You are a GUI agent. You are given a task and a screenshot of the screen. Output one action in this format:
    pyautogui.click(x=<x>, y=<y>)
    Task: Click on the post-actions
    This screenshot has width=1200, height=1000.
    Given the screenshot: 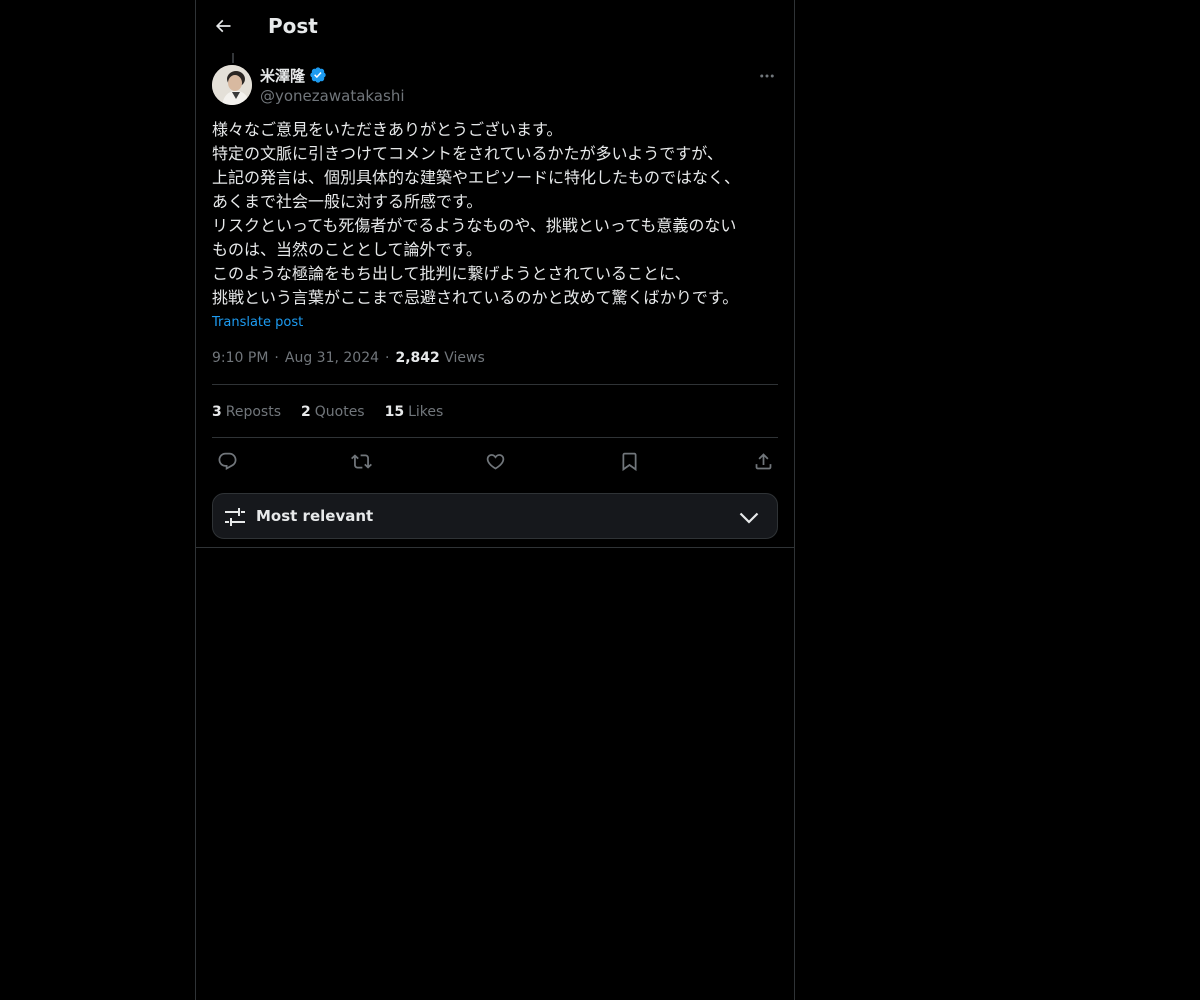 What is the action you would take?
    pyautogui.click(x=495, y=461)
    